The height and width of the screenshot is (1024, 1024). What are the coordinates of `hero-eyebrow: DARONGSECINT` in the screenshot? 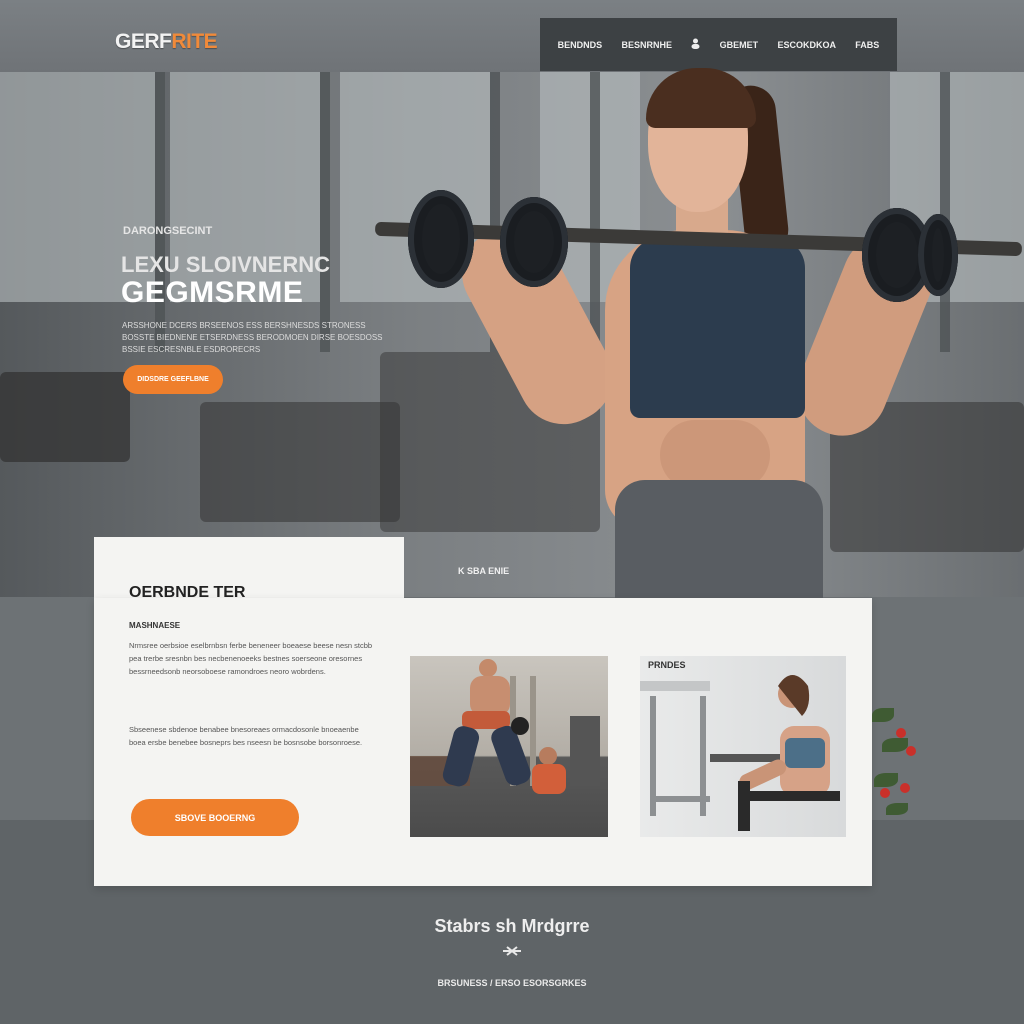 It's located at (168, 231).